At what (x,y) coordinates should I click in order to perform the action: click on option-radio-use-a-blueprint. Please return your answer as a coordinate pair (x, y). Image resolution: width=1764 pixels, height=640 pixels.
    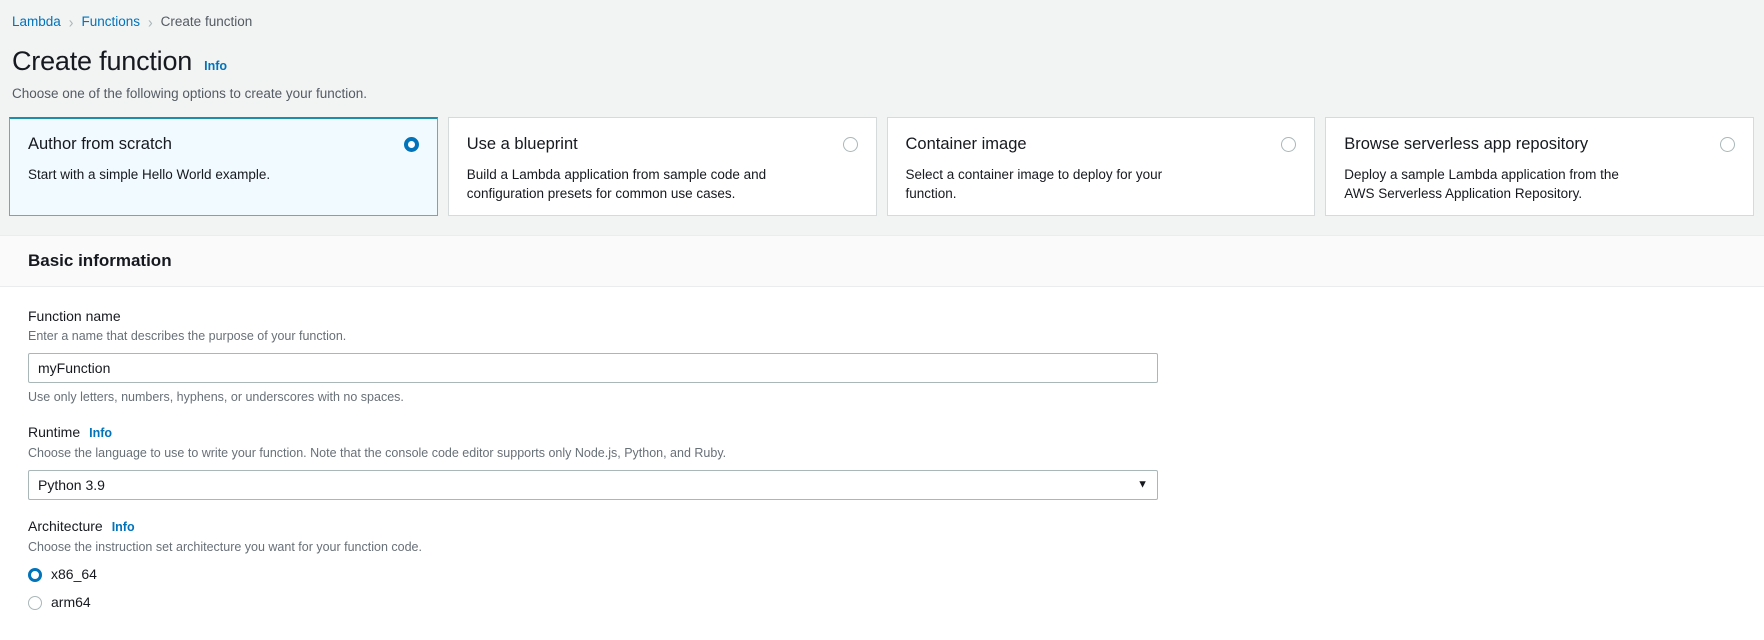
    Looking at the image, I should click on (850, 144).